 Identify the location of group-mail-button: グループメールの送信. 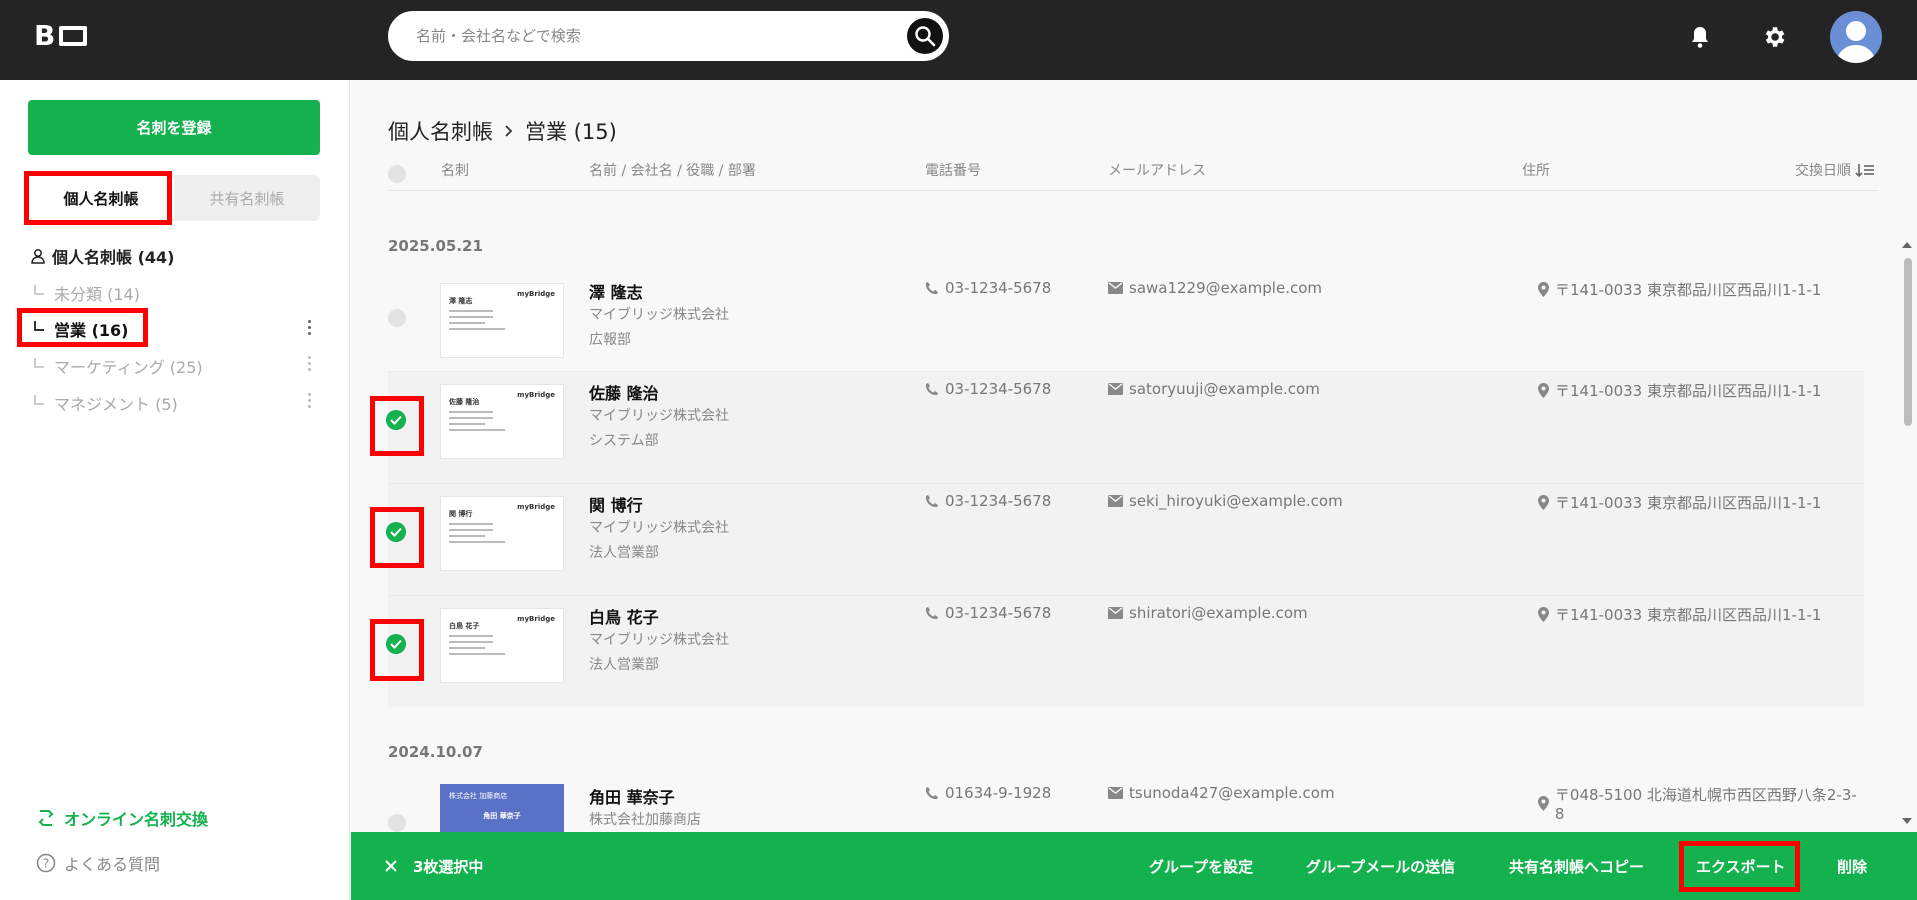
(1380, 866).